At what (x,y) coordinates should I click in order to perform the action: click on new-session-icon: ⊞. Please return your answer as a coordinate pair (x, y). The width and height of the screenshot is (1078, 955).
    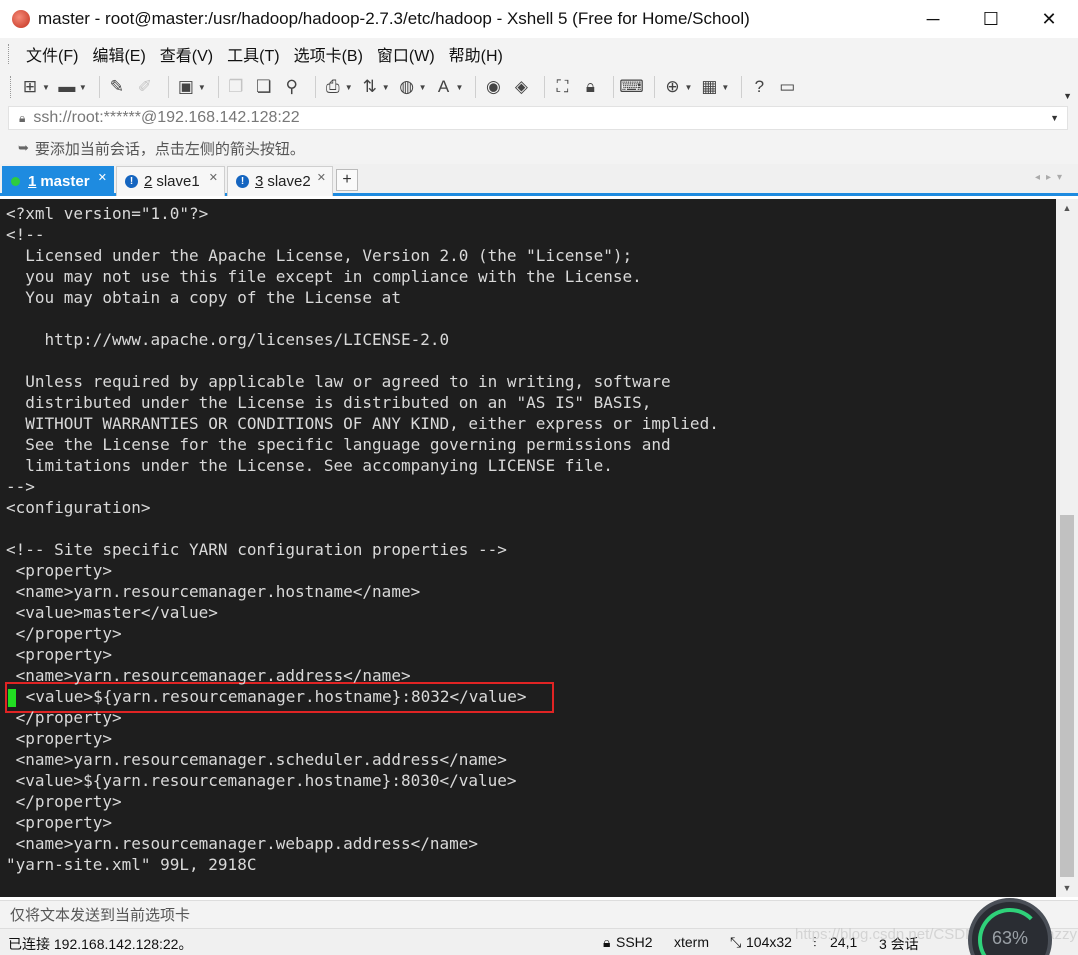
    Looking at the image, I should click on (30, 86).